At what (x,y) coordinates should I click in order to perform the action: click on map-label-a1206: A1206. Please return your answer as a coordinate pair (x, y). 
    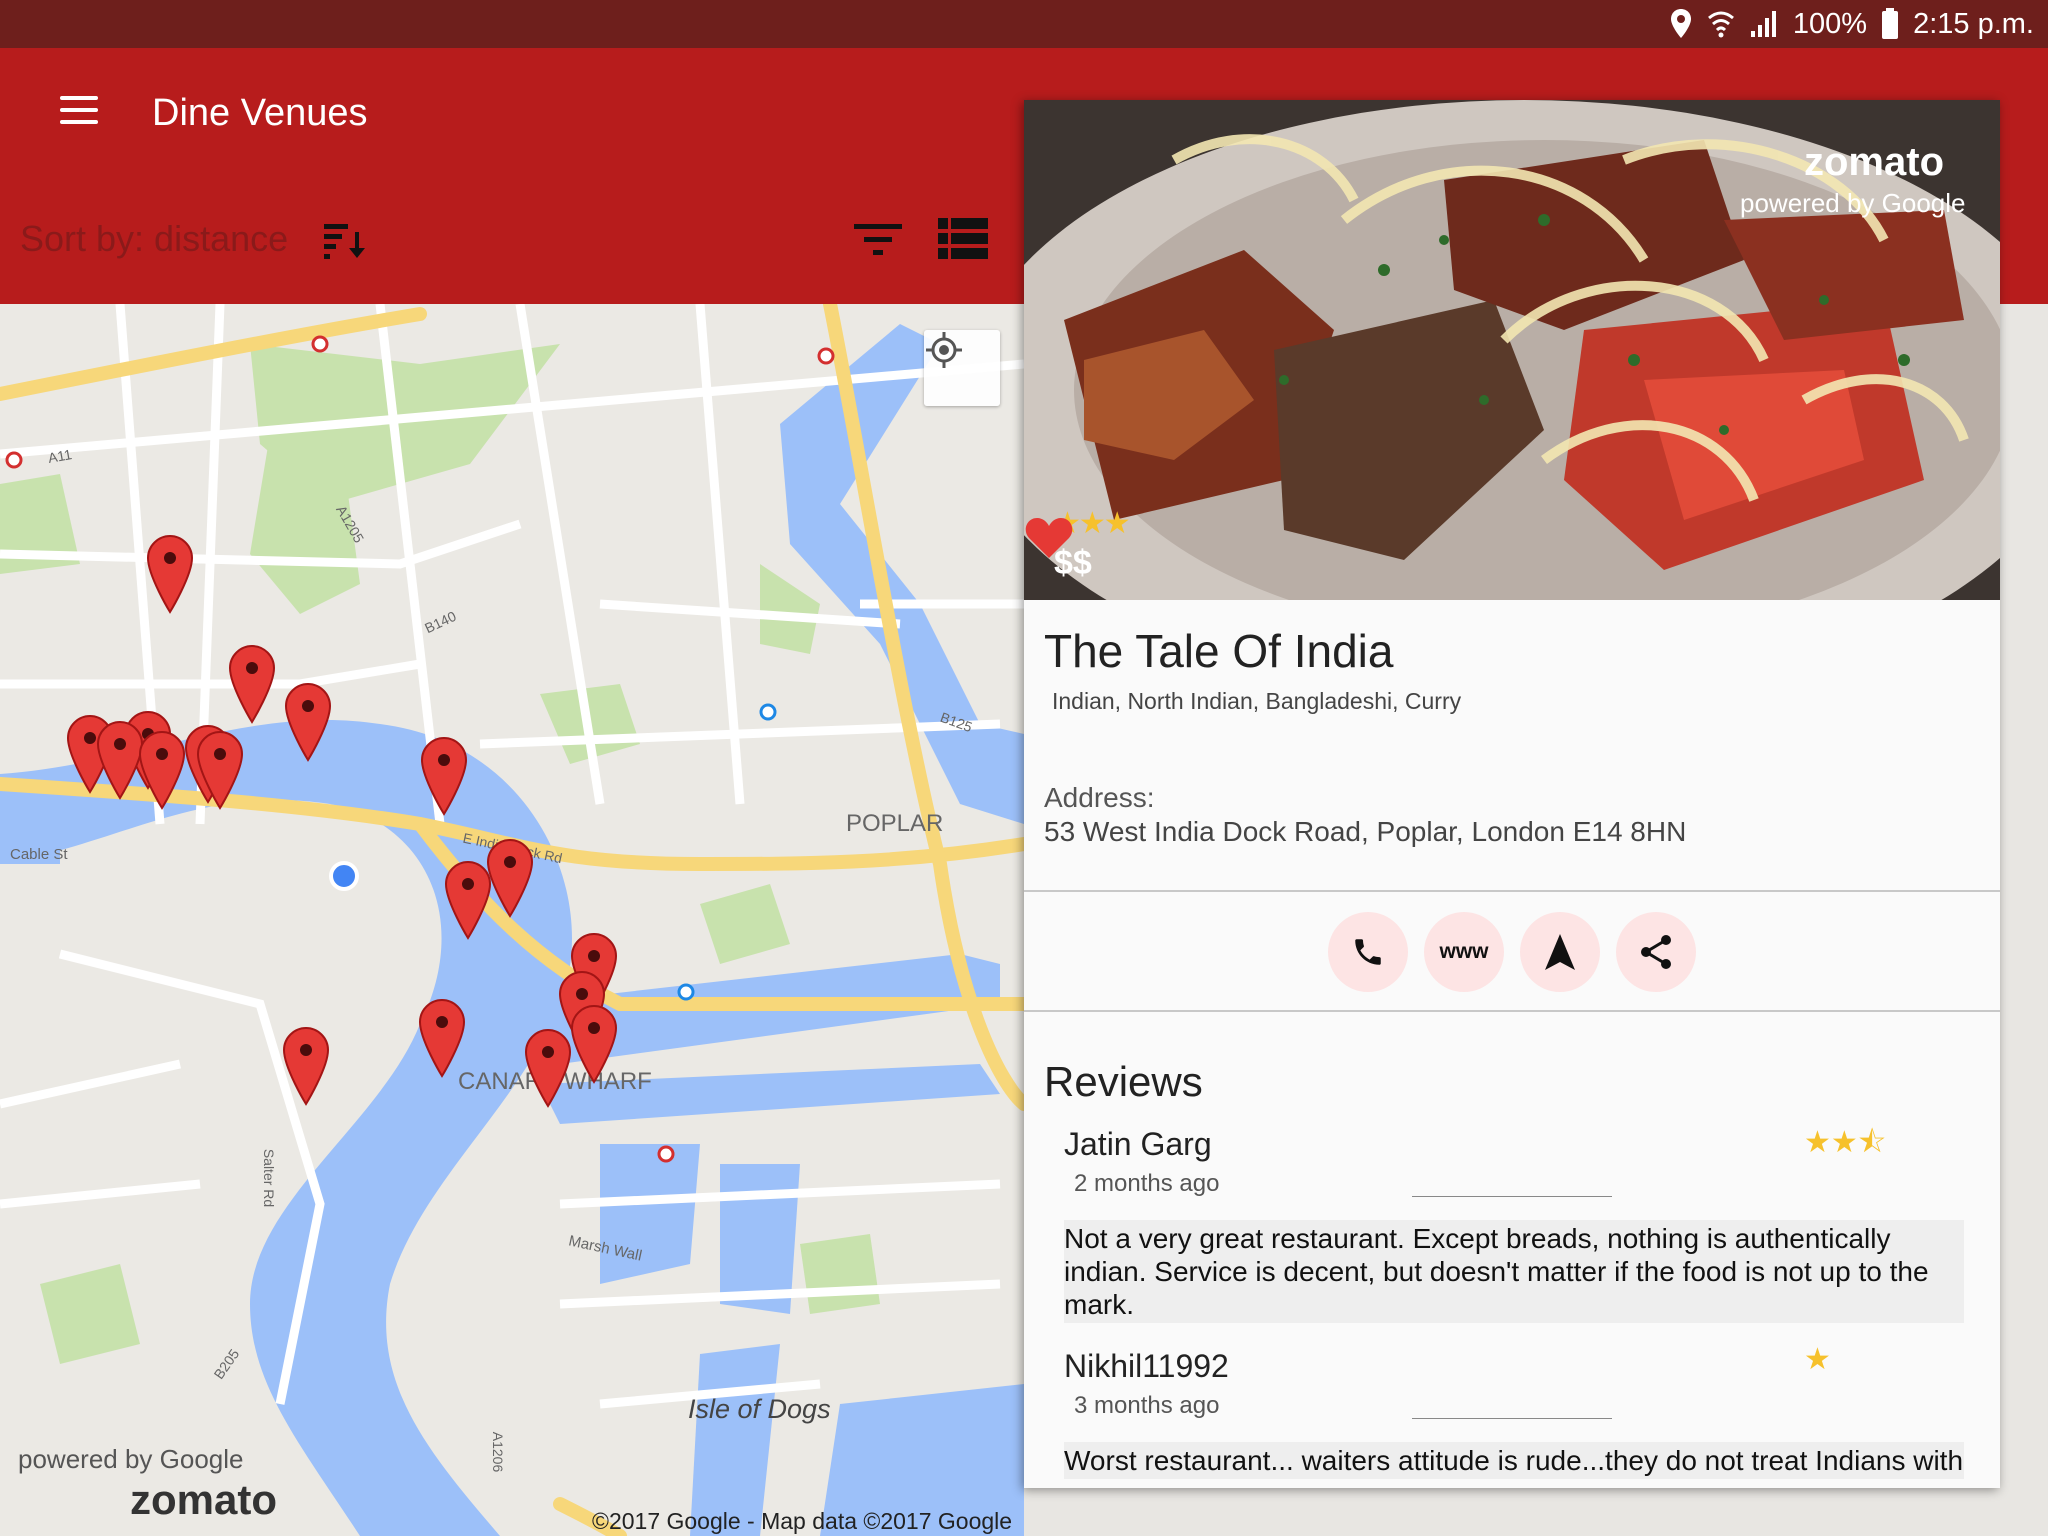
    Looking at the image, I should click on (498, 1452).